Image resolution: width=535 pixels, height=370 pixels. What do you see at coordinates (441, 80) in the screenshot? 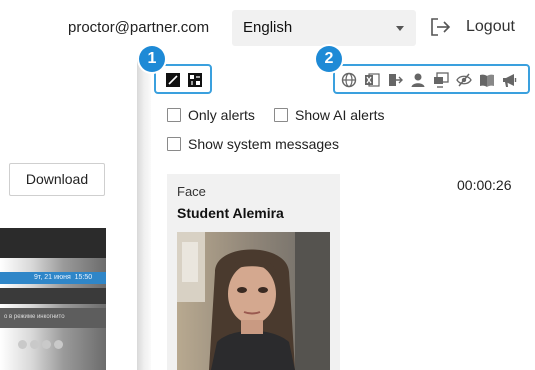
I see `screen-share-icon` at bounding box center [441, 80].